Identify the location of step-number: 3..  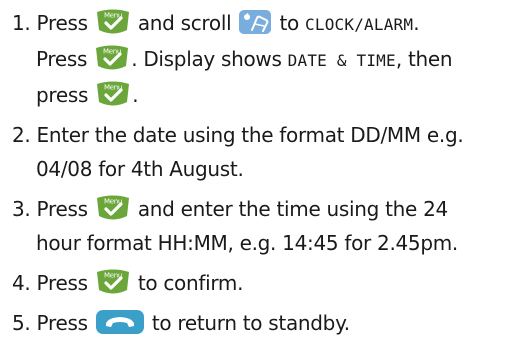
(21, 209).